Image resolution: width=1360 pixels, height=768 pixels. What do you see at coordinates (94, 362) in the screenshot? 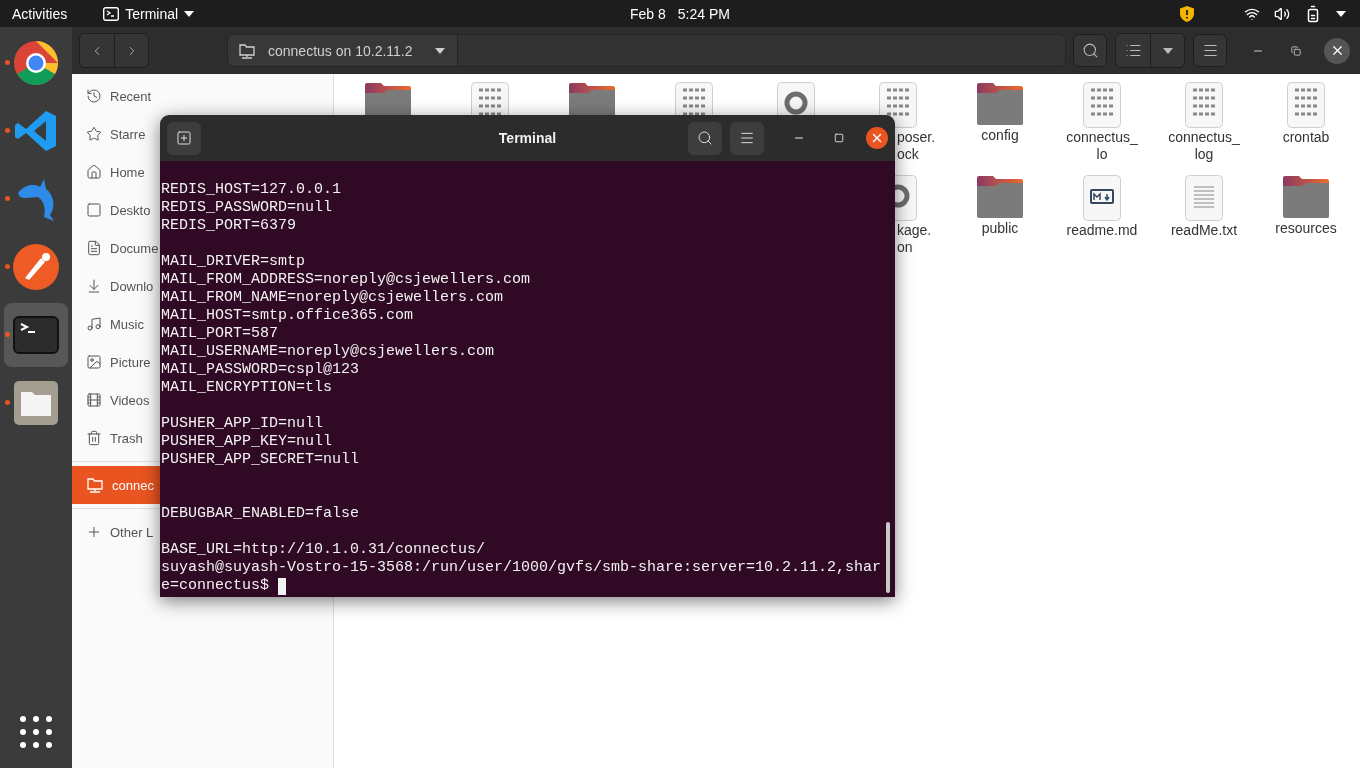
I see `image-icon` at bounding box center [94, 362].